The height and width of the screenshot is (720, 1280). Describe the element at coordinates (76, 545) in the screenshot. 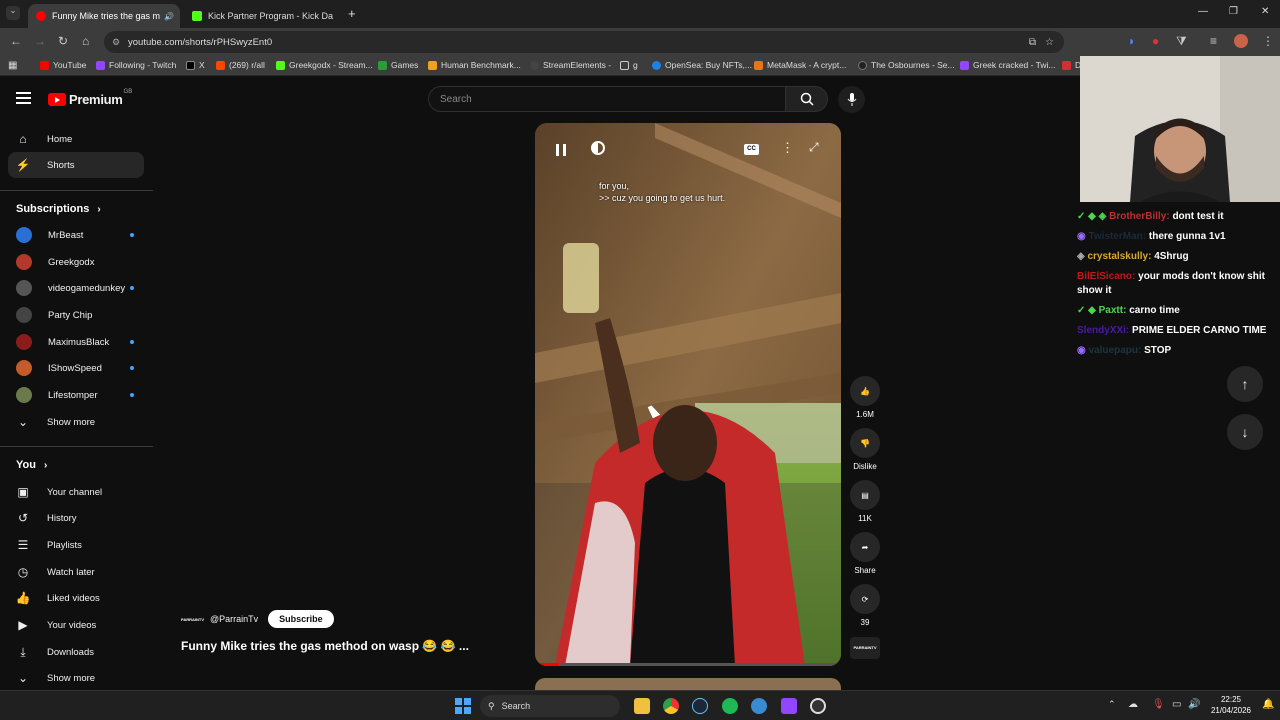

I see `sidebar-item-playlists: ☰ Playlists` at that location.